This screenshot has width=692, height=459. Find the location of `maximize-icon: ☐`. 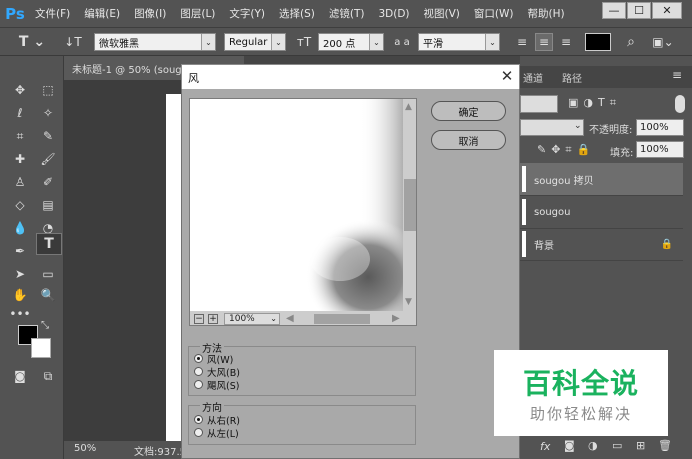

maximize-icon: ☐ is located at coordinates (639, 10).